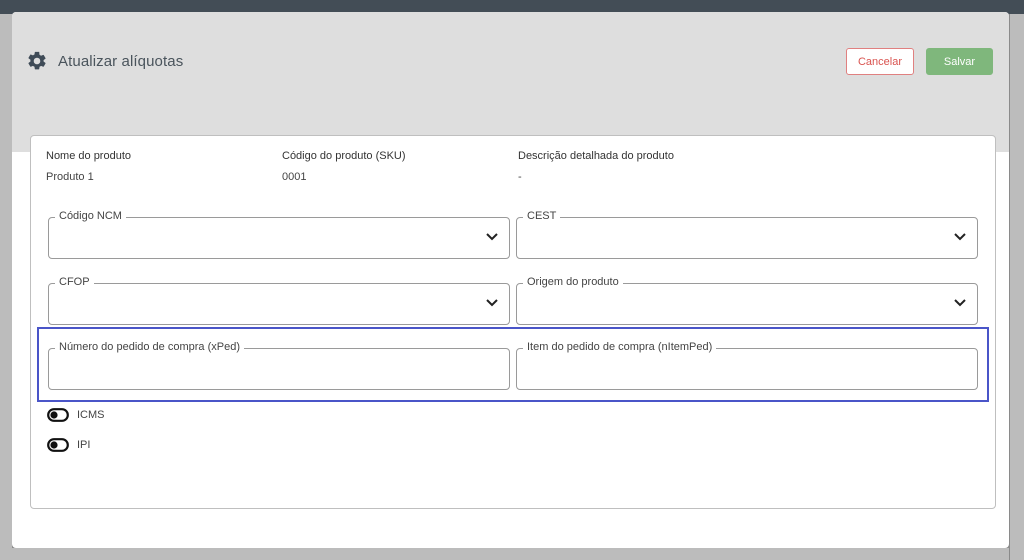 Image resolution: width=1024 pixels, height=560 pixels. I want to click on backdrop-right, so click(1017, 287).